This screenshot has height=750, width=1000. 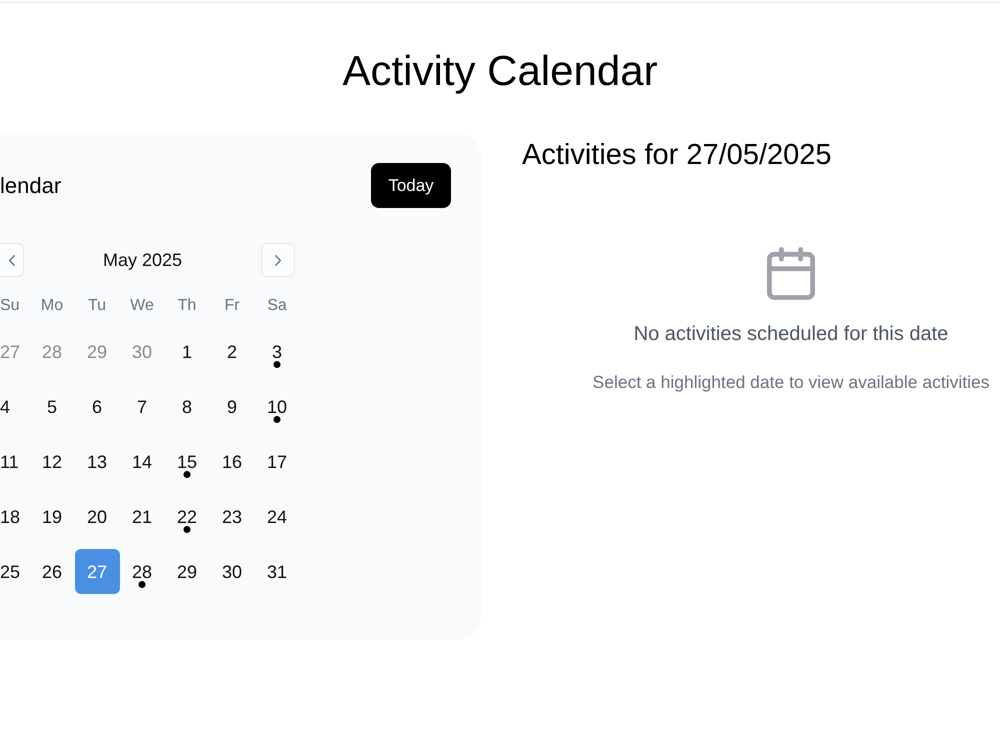 What do you see at coordinates (500, 71) in the screenshot?
I see `page-title: Activity Calendar` at bounding box center [500, 71].